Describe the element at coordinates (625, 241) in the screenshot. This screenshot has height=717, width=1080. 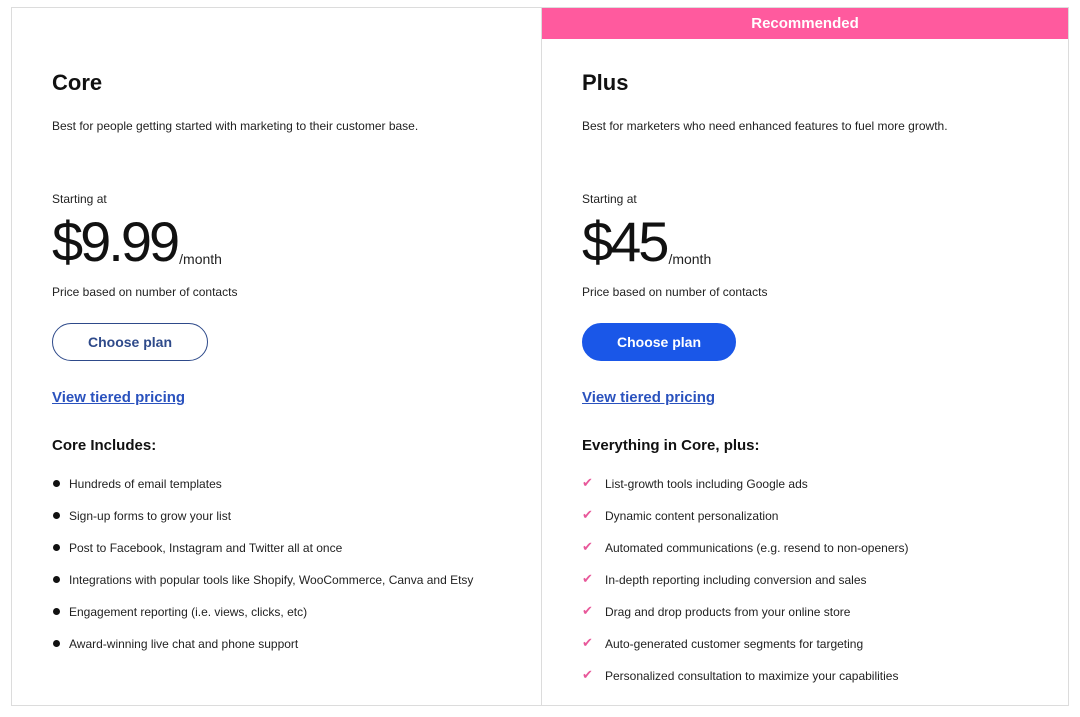
I see `price-value: $45` at that location.